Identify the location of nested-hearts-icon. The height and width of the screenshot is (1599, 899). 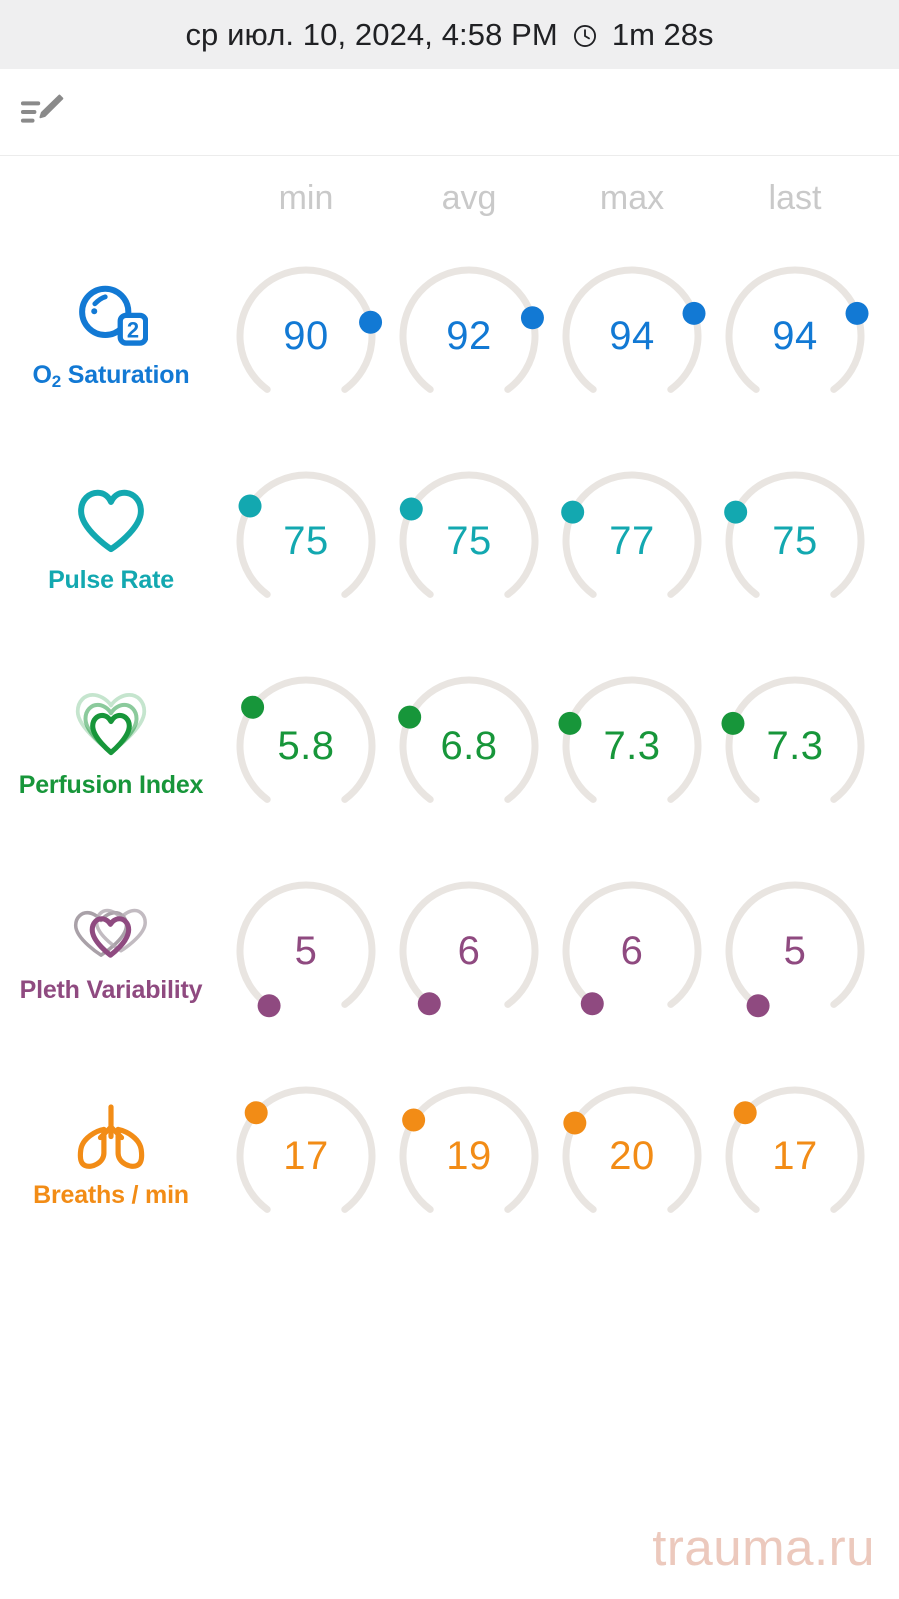
(111, 727).